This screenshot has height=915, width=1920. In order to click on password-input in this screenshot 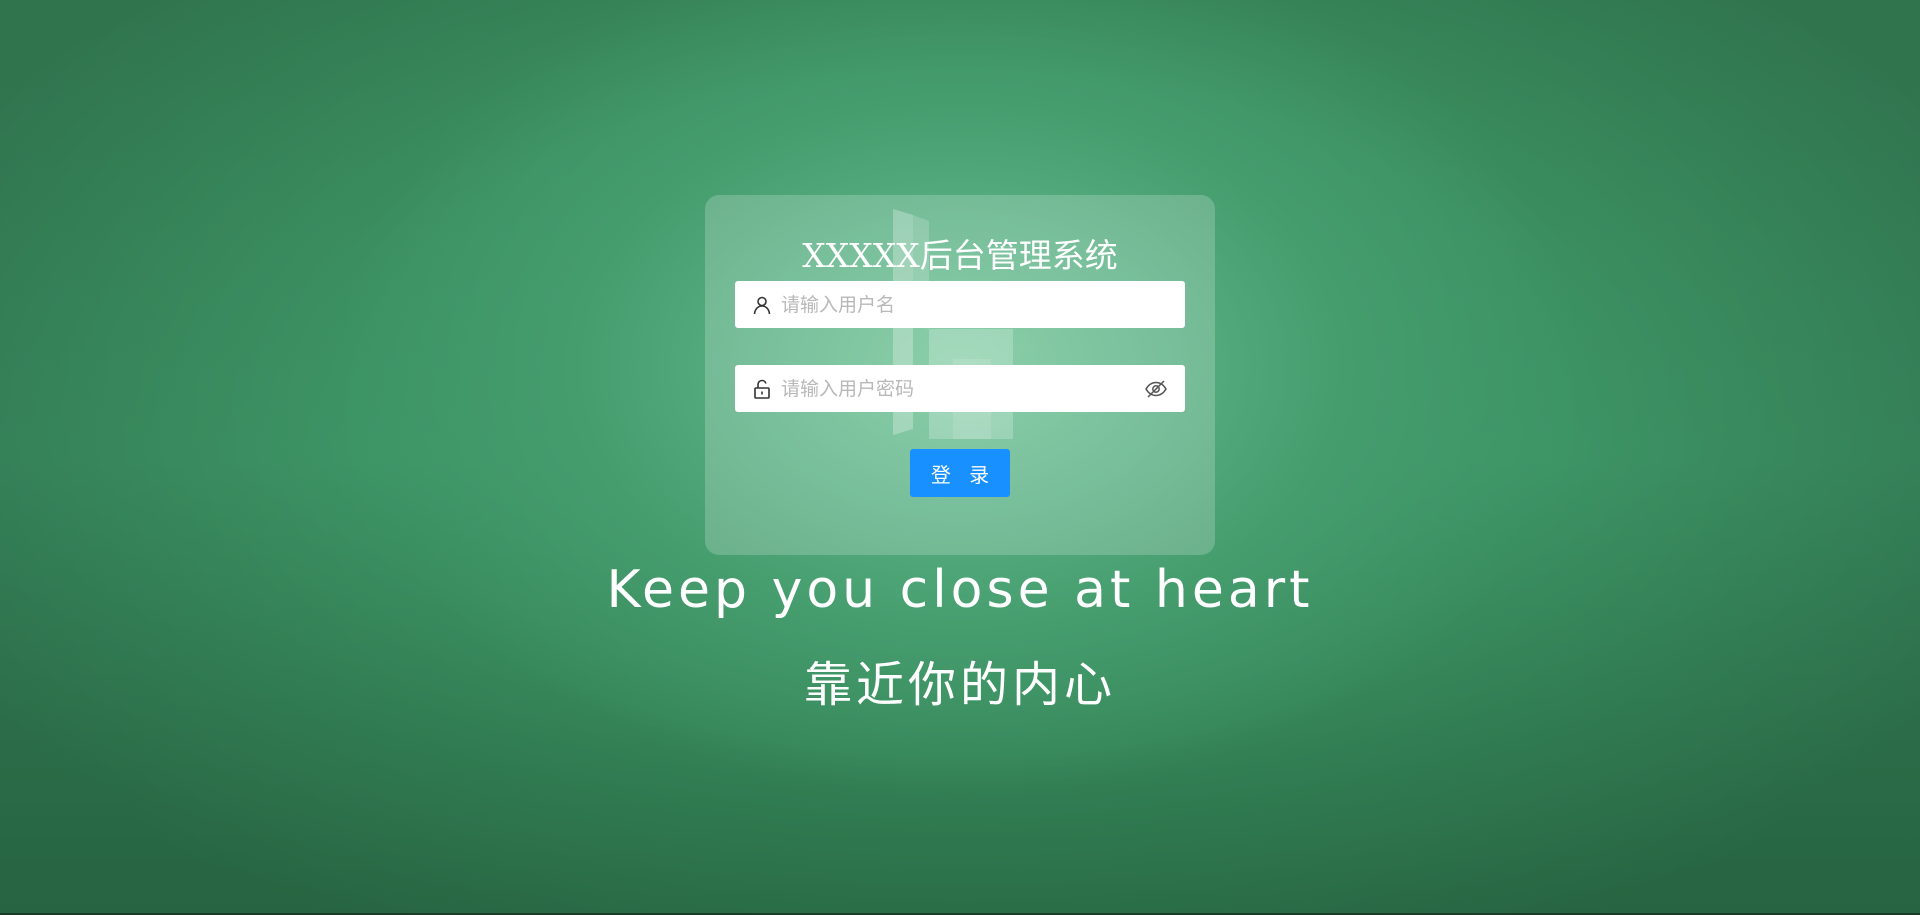, I will do `click(962, 388)`.